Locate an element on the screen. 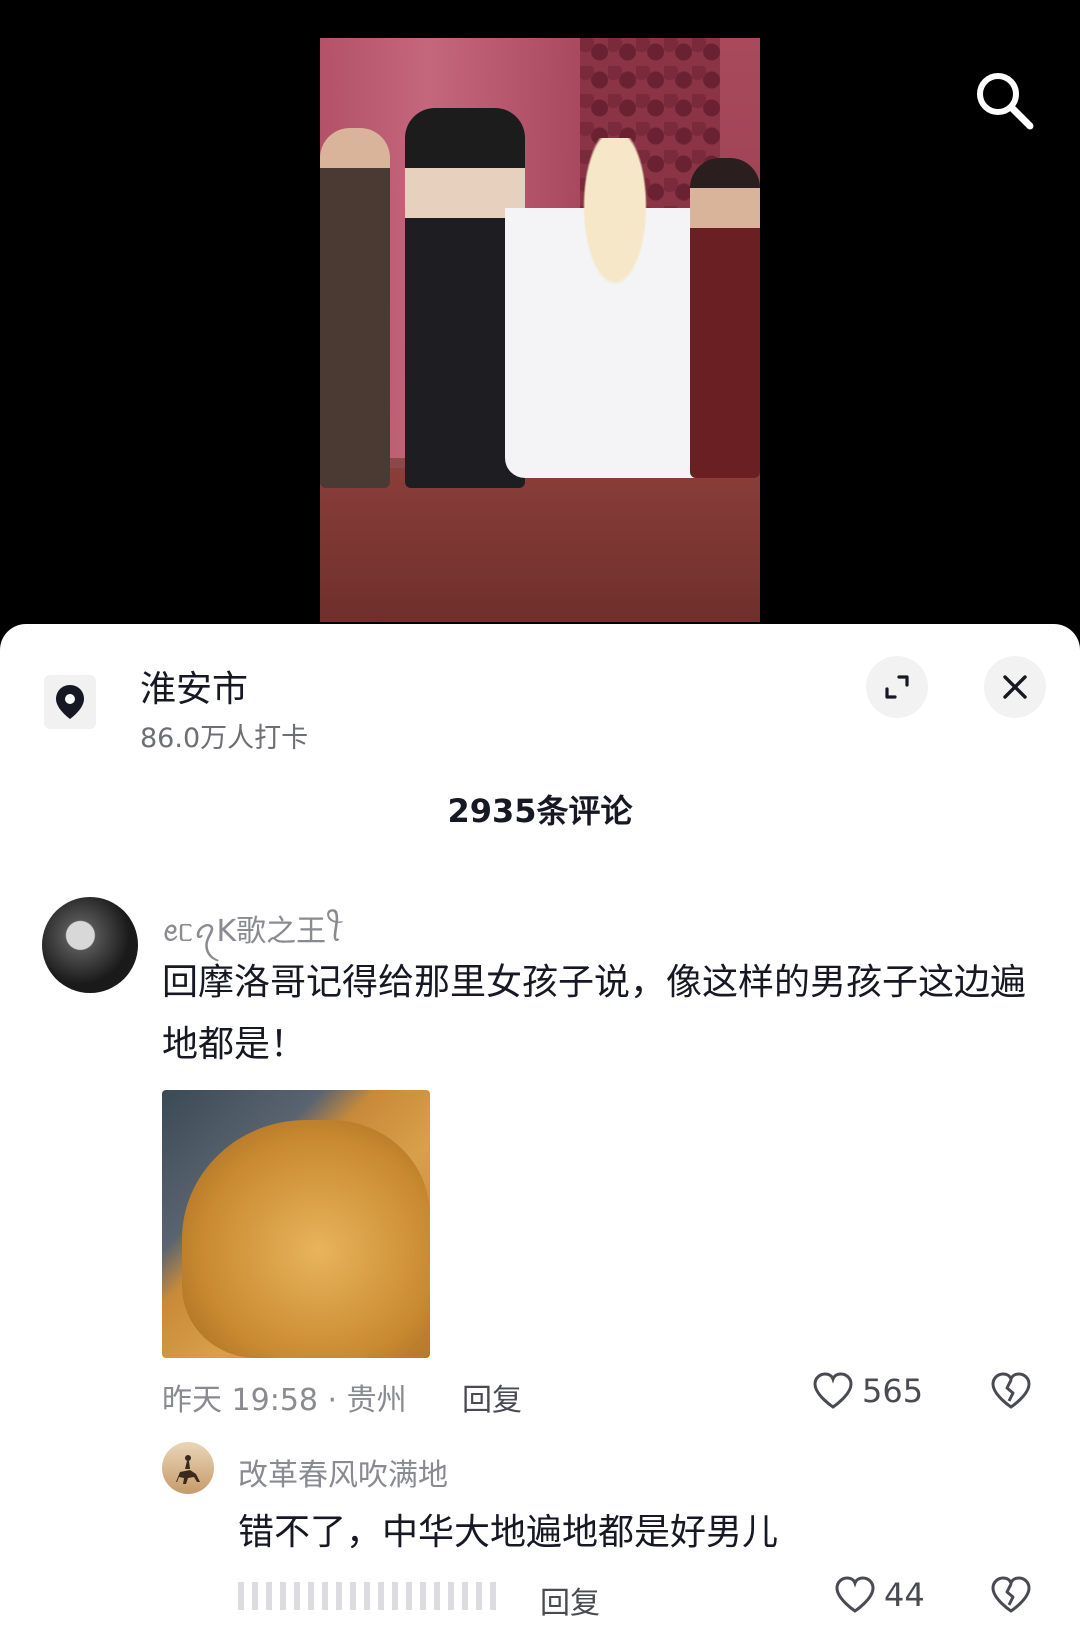 This screenshot has width=1080, height=1625. close-button is located at coordinates (1015, 687).